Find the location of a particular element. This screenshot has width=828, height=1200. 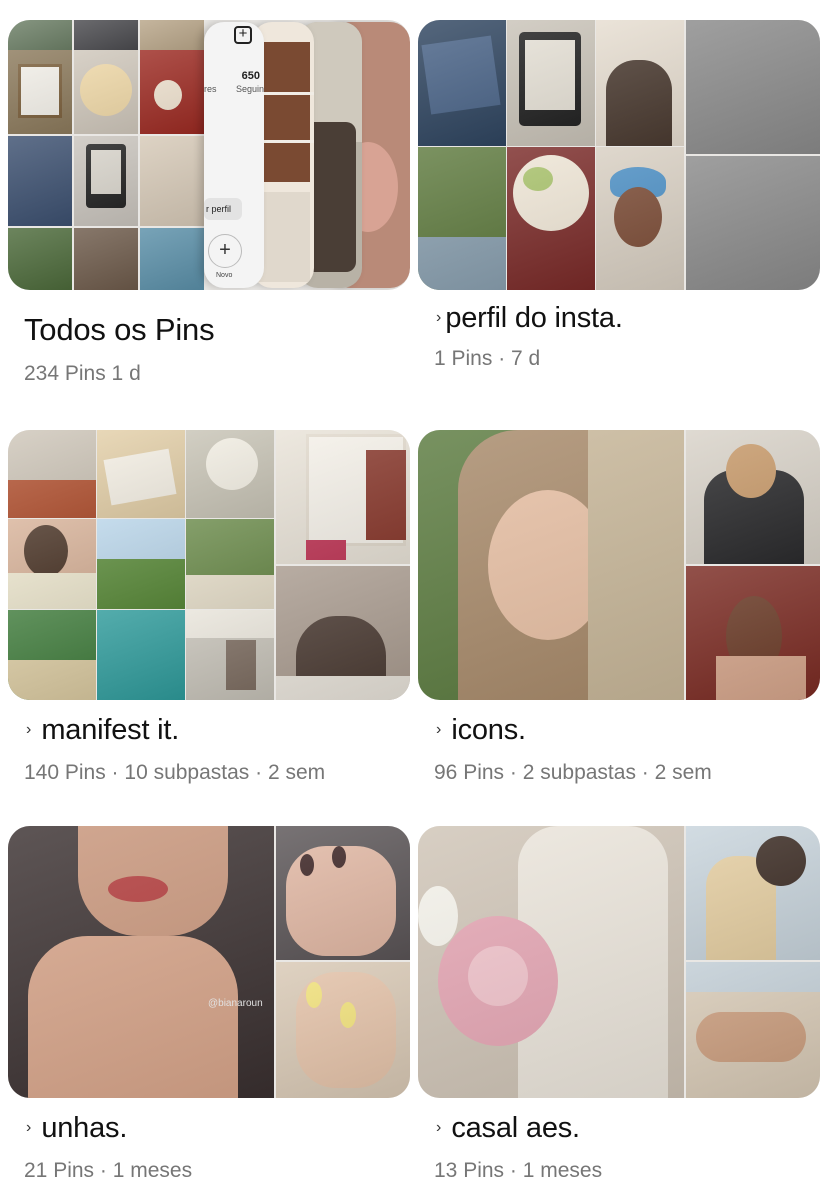

board-perfil-do-insta: › perfil do insta. 1 Pins · 7 d is located at coordinates (619, 195).